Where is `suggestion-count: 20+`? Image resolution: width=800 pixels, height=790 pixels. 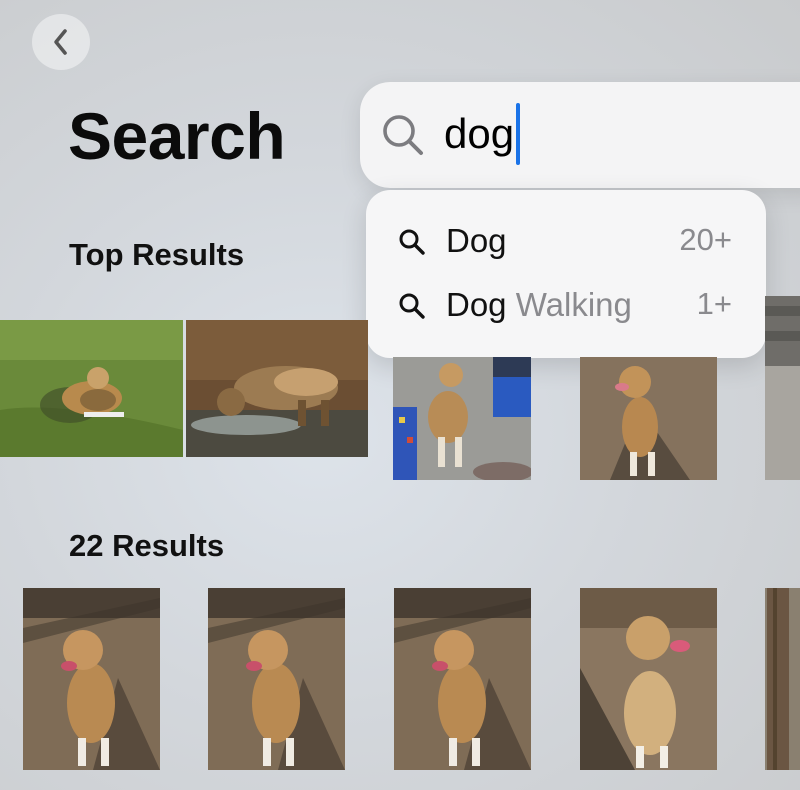 suggestion-count: 20+ is located at coordinates (705, 239).